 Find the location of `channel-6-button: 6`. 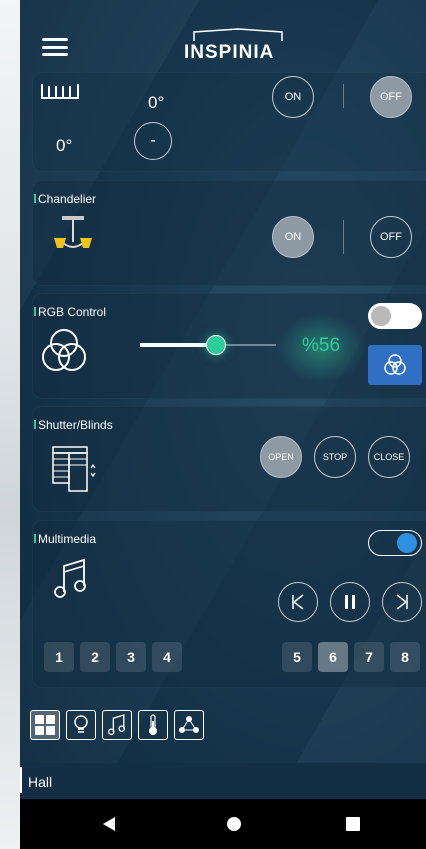

channel-6-button: 6 is located at coordinates (333, 657).